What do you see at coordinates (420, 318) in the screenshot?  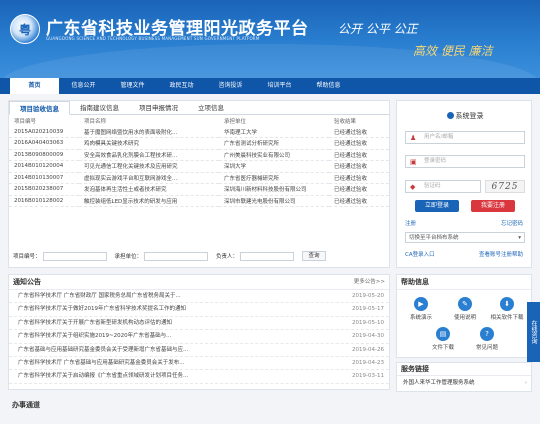 I see `help-label: 系统演示` at bounding box center [420, 318].